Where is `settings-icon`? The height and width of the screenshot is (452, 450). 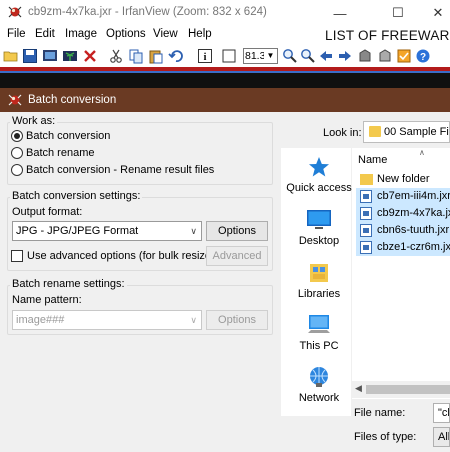 settings-icon is located at coordinates (404, 56).